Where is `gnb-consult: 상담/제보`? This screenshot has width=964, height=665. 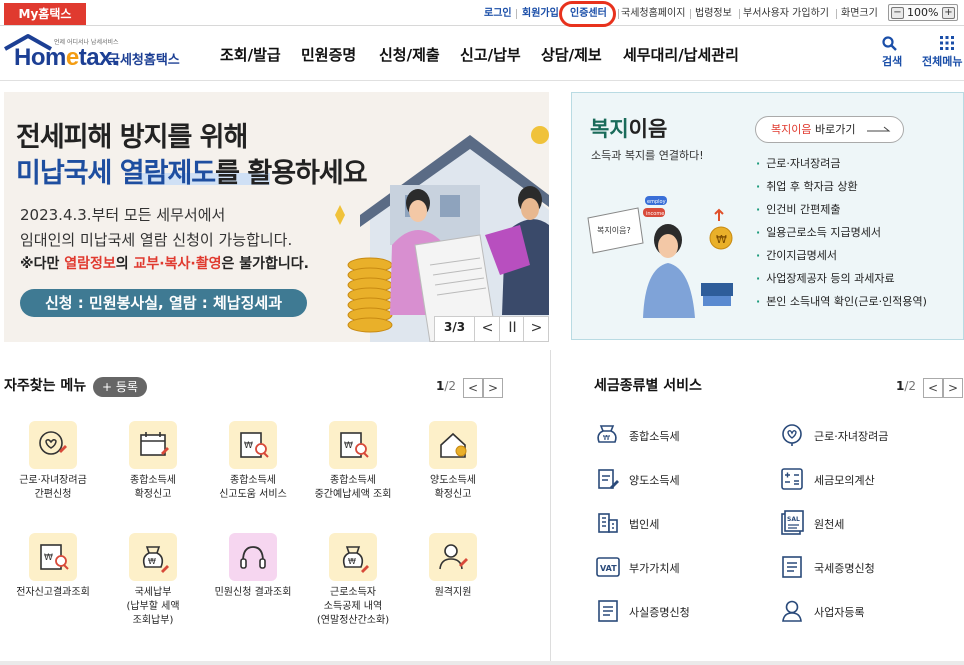 gnb-consult: 상담/제보 is located at coordinates (571, 54).